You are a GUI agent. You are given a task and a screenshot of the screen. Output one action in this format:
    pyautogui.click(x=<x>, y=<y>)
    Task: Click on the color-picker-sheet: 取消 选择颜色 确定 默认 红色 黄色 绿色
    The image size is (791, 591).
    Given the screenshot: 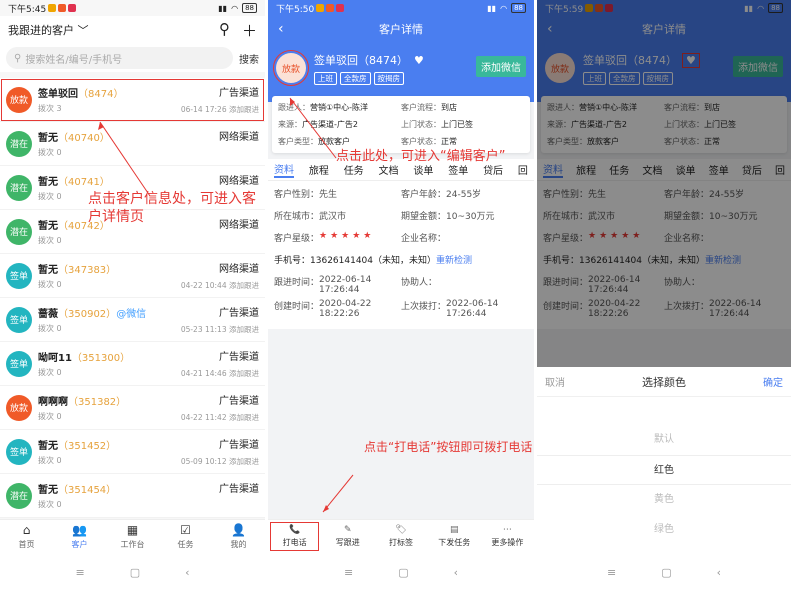 What is the action you would take?
    pyautogui.click(x=664, y=460)
    